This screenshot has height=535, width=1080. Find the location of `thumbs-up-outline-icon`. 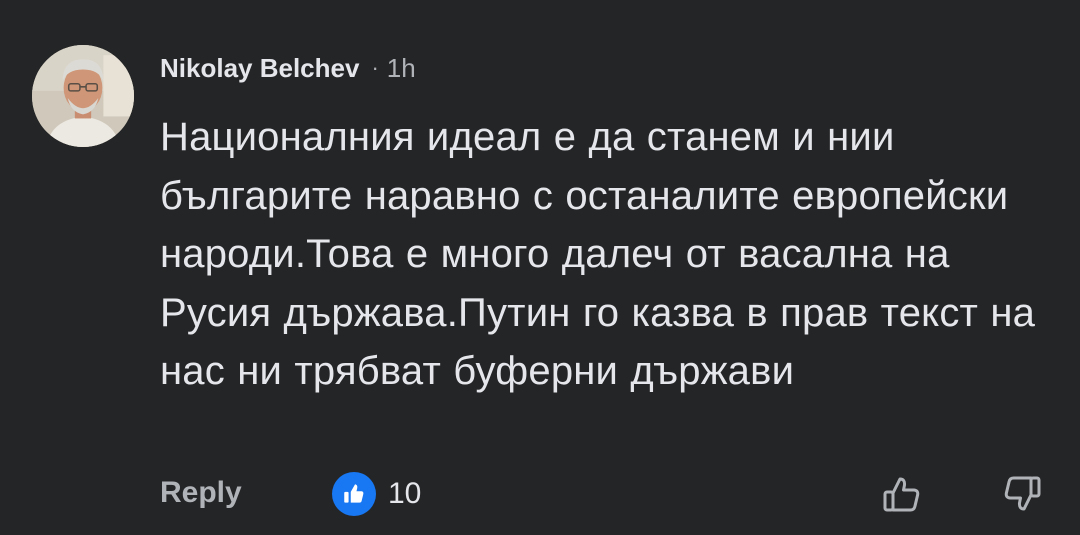

thumbs-up-outline-icon is located at coordinates (901, 494).